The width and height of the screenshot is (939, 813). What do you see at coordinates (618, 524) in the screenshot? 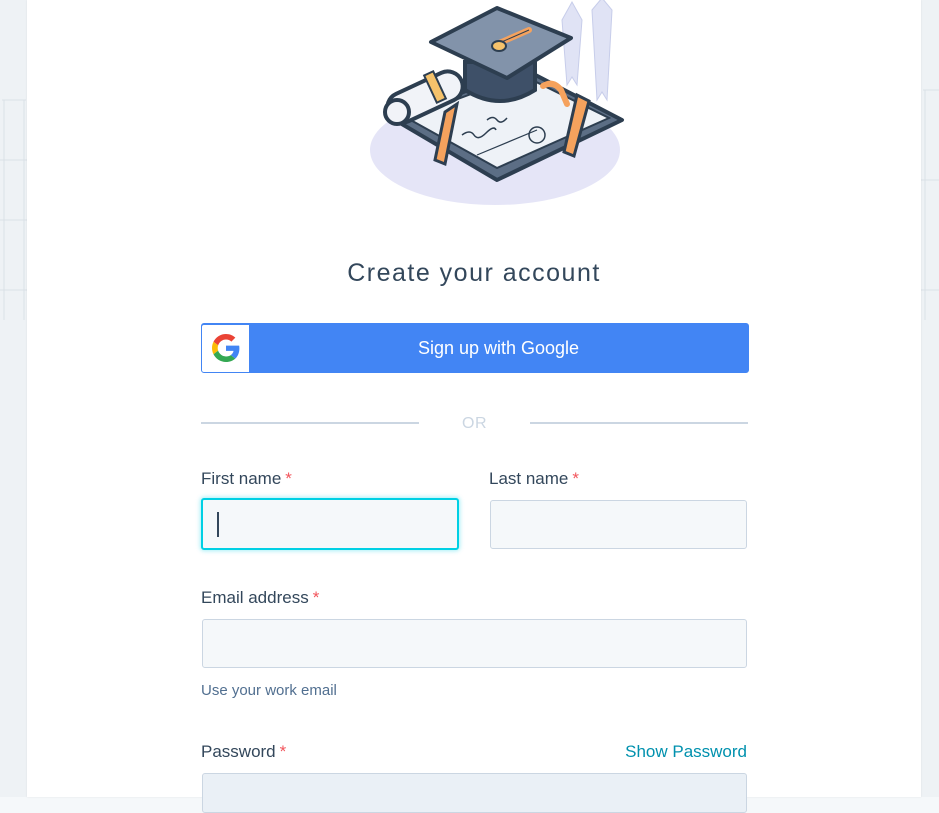
I see `last-name-input` at bounding box center [618, 524].